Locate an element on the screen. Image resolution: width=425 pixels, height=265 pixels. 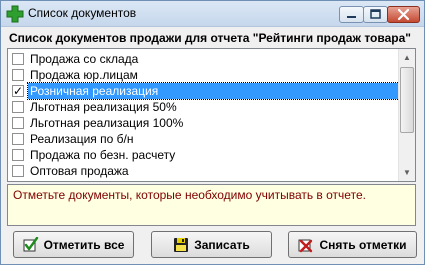
minimize-button is located at coordinates (351, 14).